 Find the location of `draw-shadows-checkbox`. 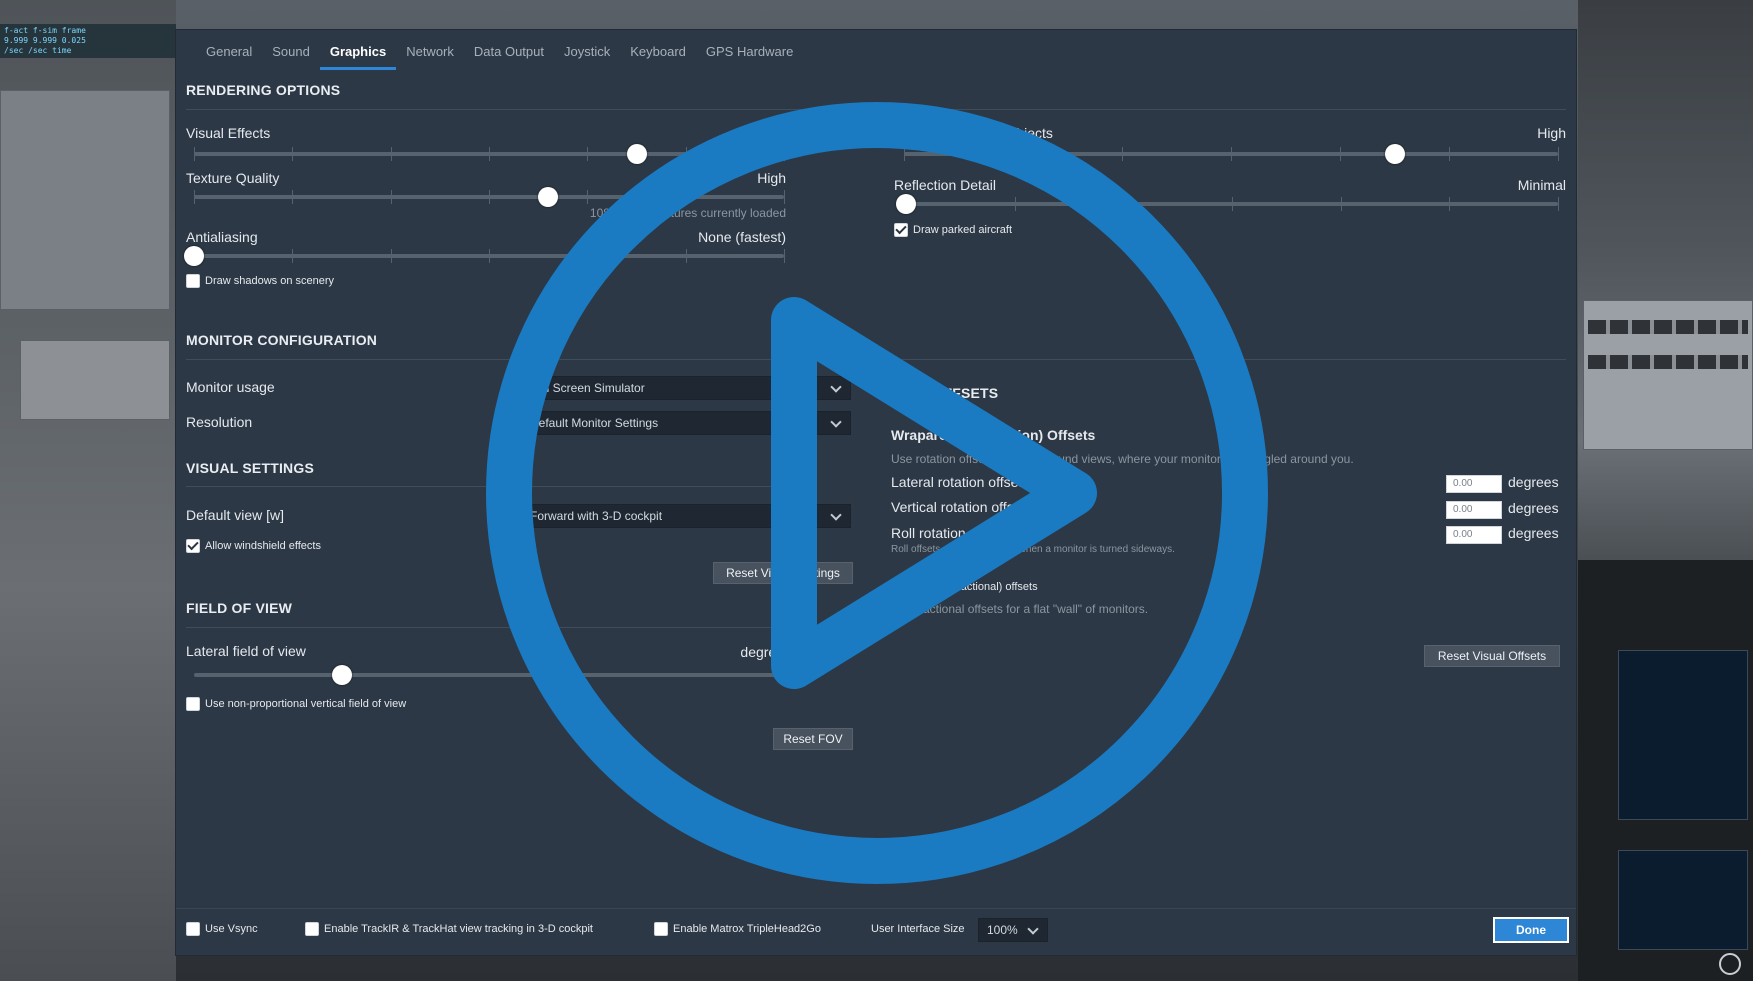

draw-shadows-checkbox is located at coordinates (193, 281).